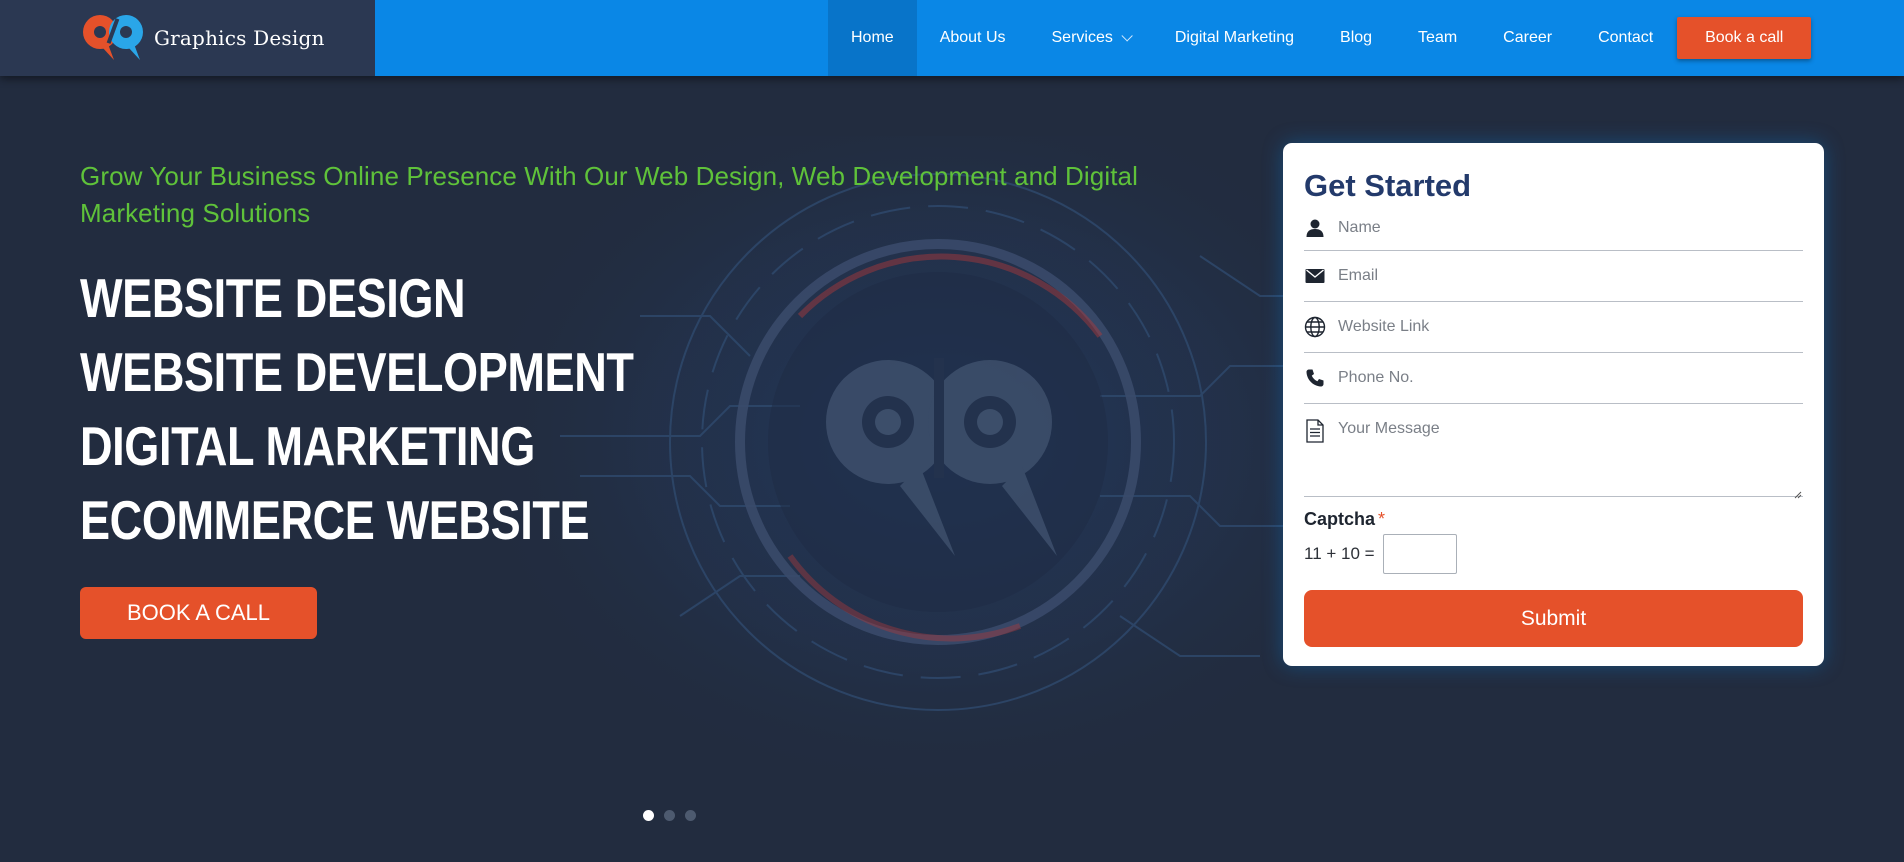 Image resolution: width=1904 pixels, height=862 pixels. I want to click on book-a-call-nav-button: Book a call, so click(1744, 38).